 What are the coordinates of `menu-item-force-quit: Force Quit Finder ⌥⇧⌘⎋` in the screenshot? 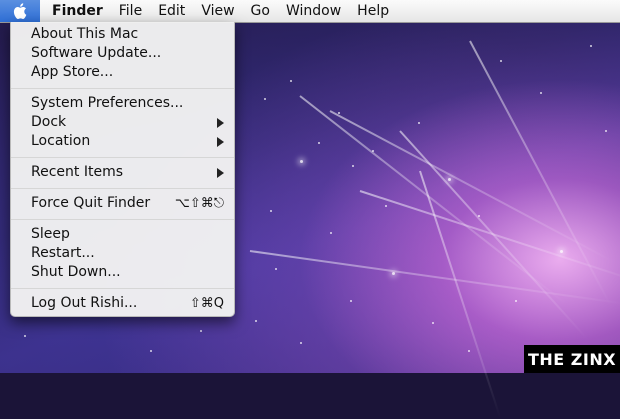 It's located at (122, 203).